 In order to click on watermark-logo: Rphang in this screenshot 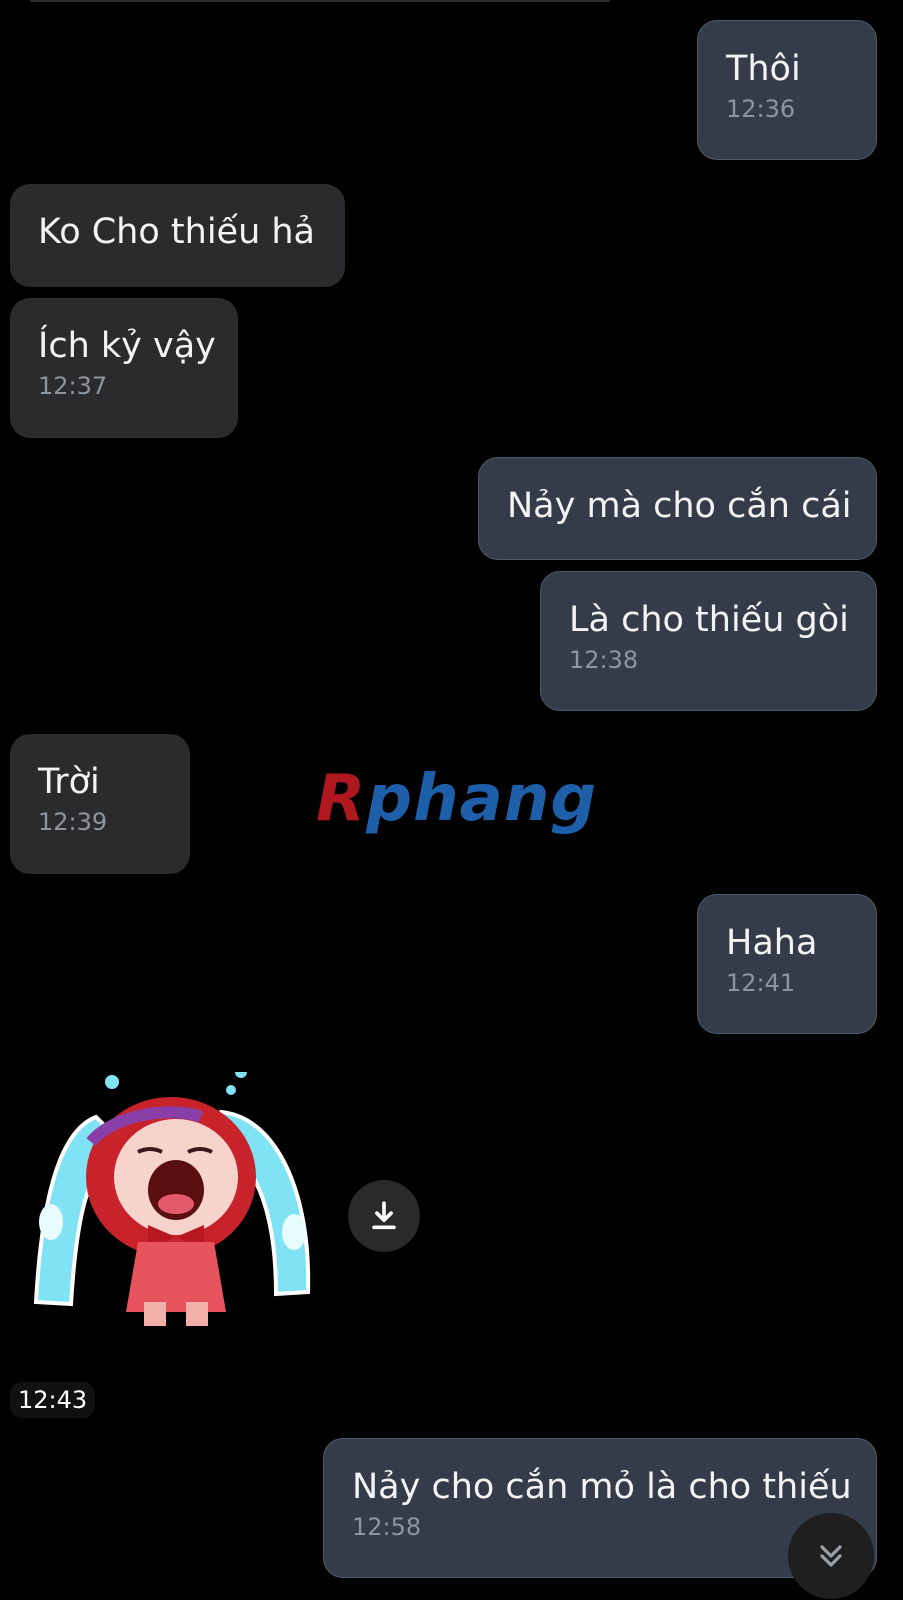, I will do `click(456, 799)`.